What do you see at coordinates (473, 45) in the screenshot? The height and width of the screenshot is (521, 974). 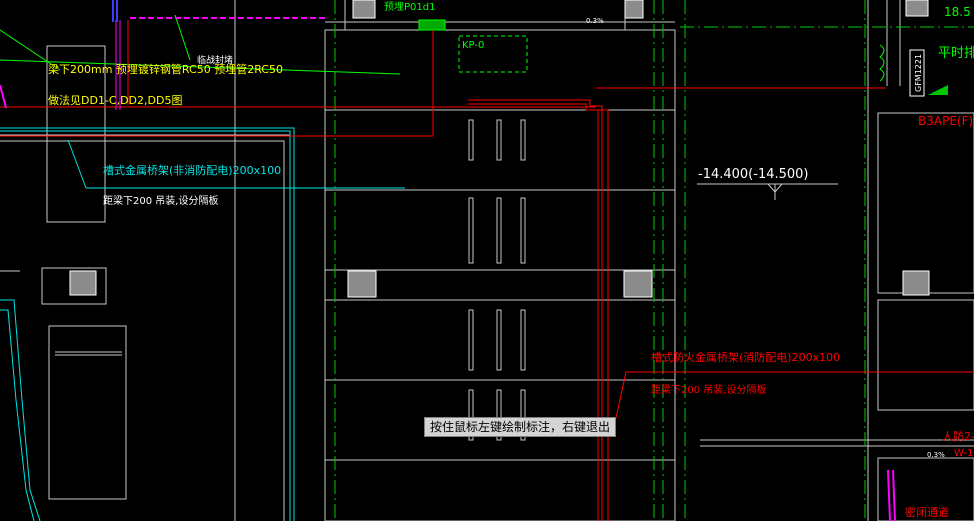 I see `box-label: KP-0` at bounding box center [473, 45].